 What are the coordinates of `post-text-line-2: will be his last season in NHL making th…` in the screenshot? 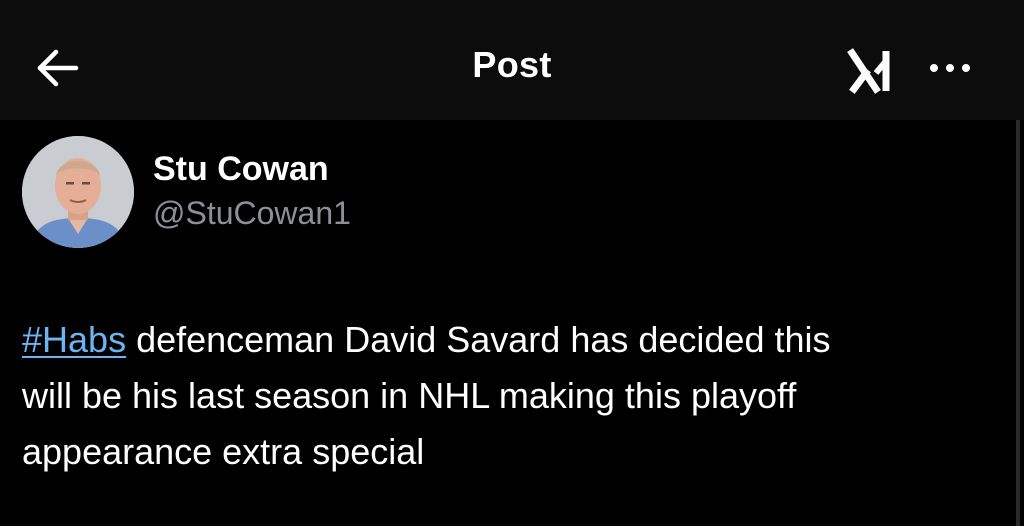 It's located at (409, 395).